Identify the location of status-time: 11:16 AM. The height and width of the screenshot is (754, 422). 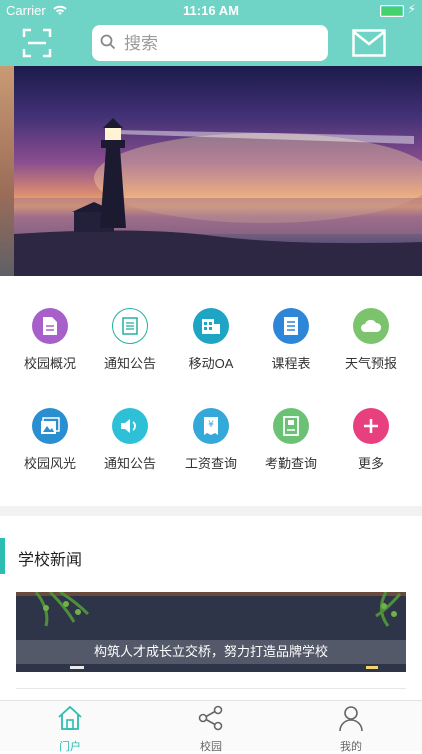
(211, 10).